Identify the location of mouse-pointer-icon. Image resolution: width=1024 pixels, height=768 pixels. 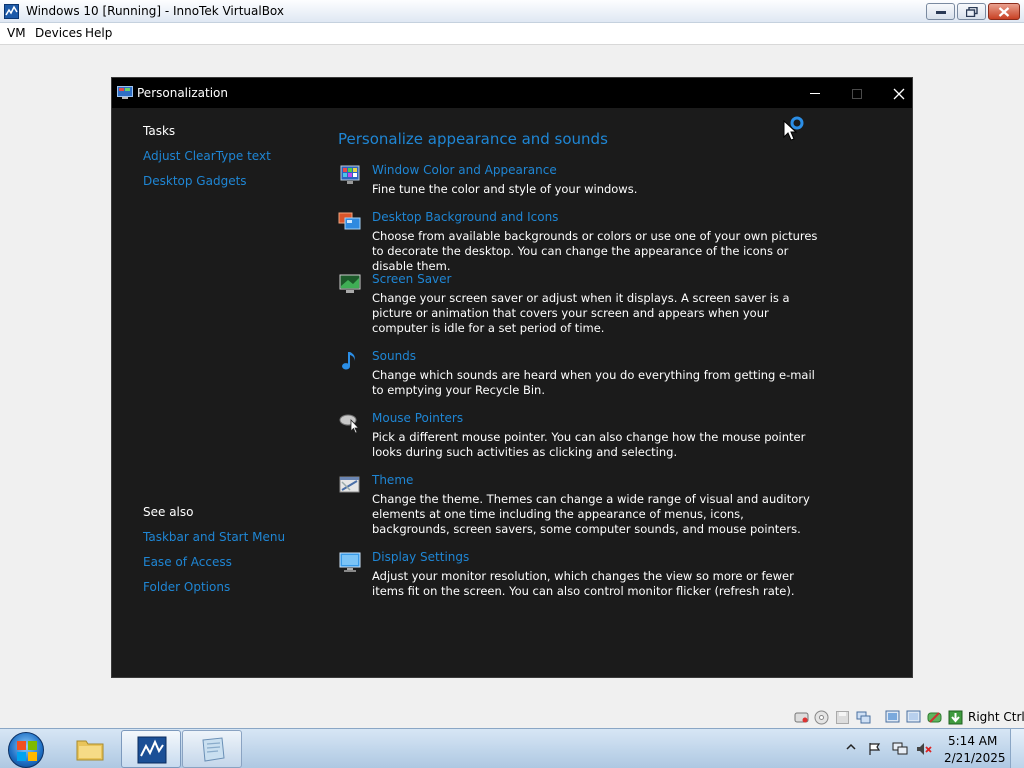
(349, 424).